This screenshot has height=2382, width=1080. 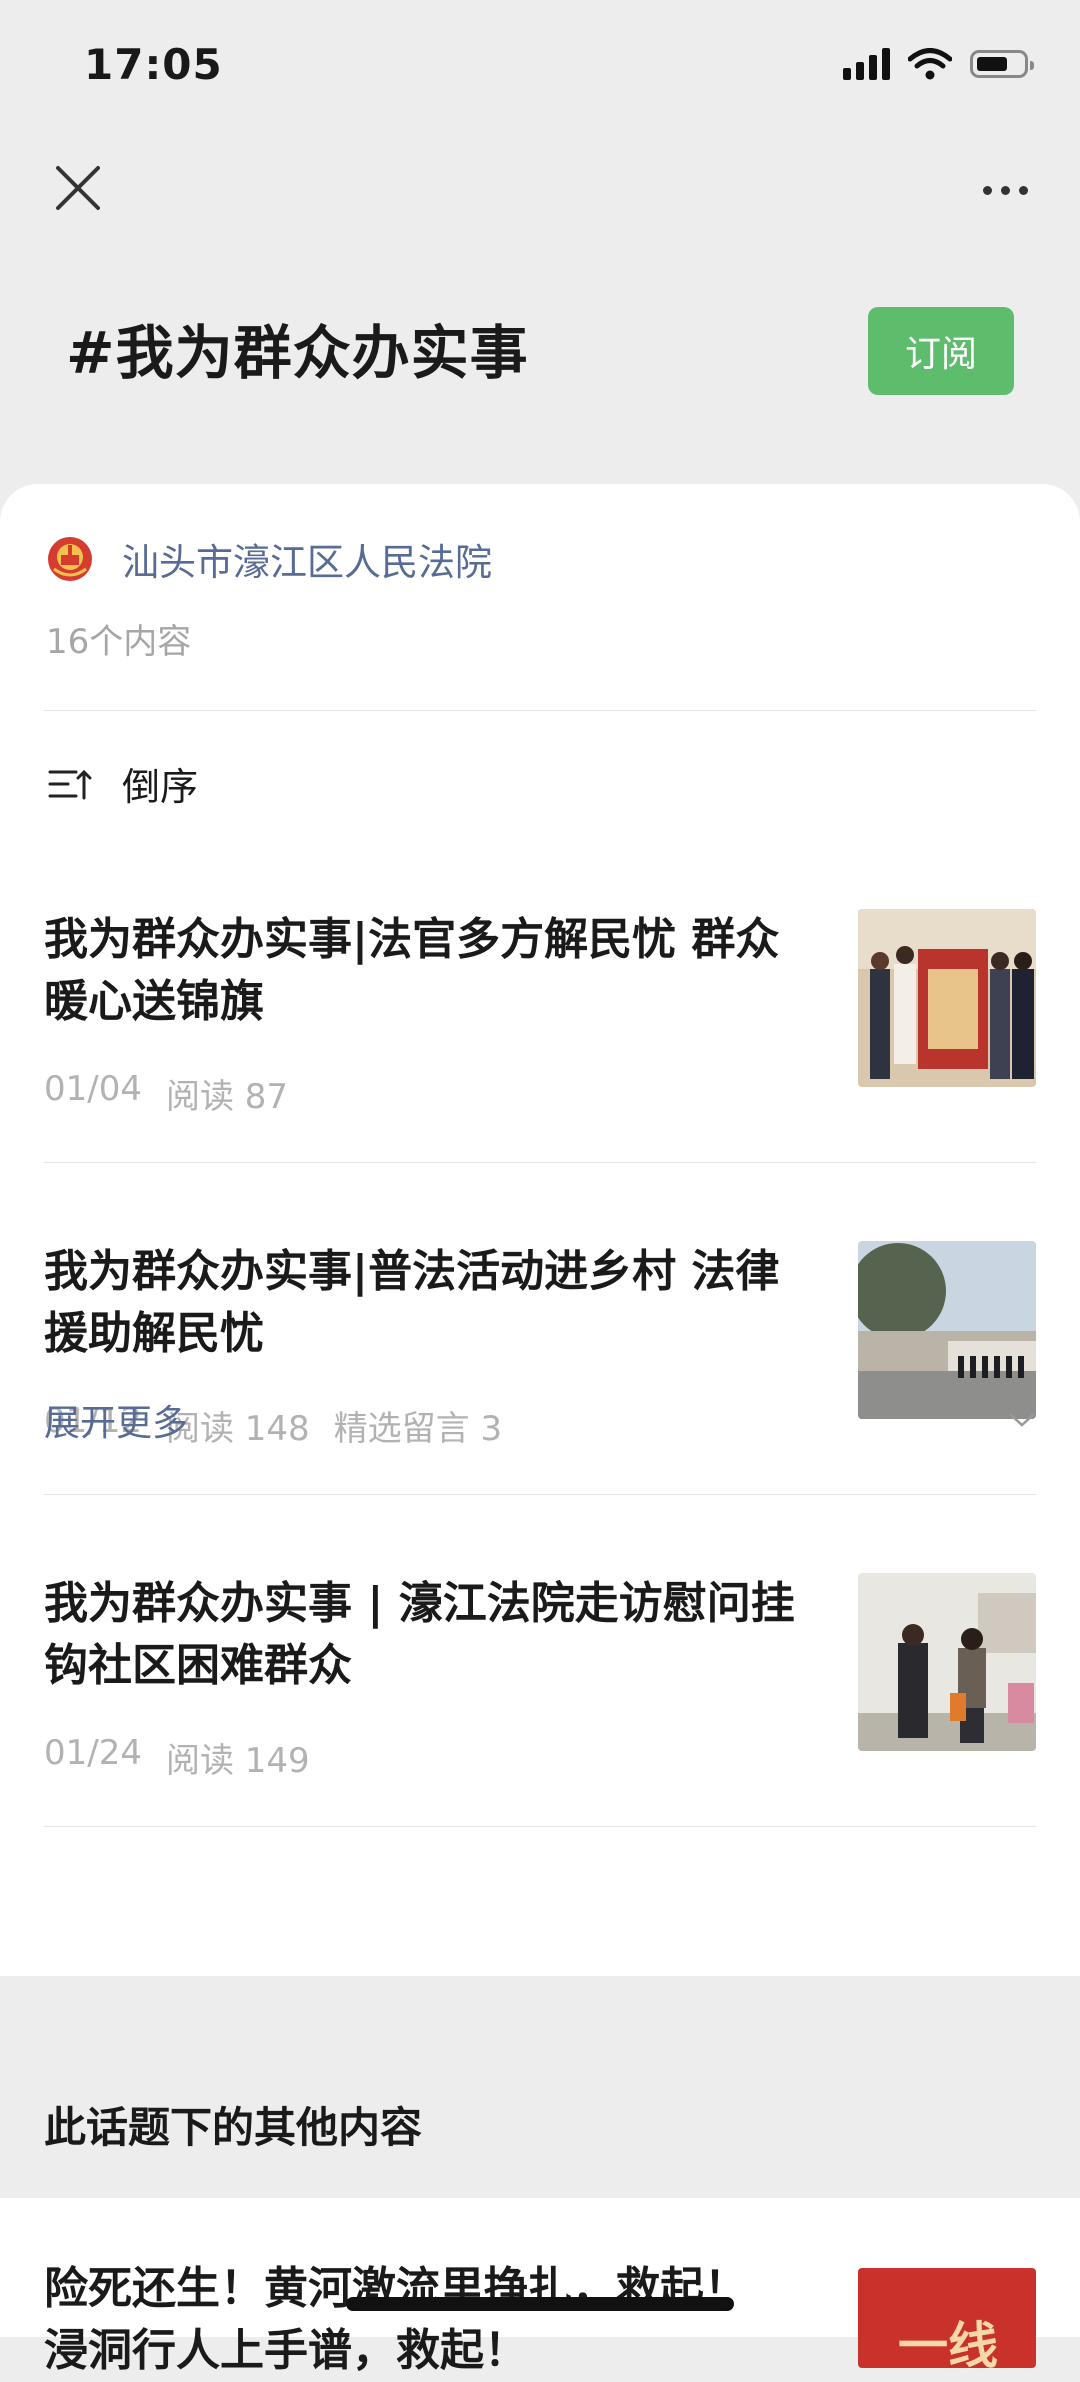 I want to click on article-item: 我为群众办实事 | 濠江法院走访慰问挂钩社区困难群众 01/24 阅读 149, so click(x=540, y=1723).